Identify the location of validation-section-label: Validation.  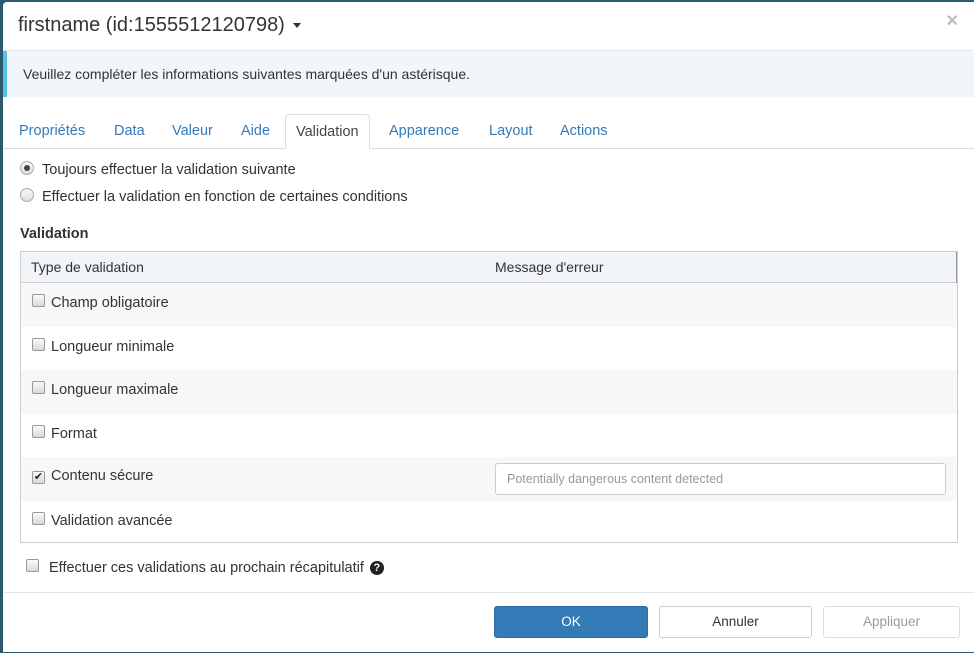
(54, 234).